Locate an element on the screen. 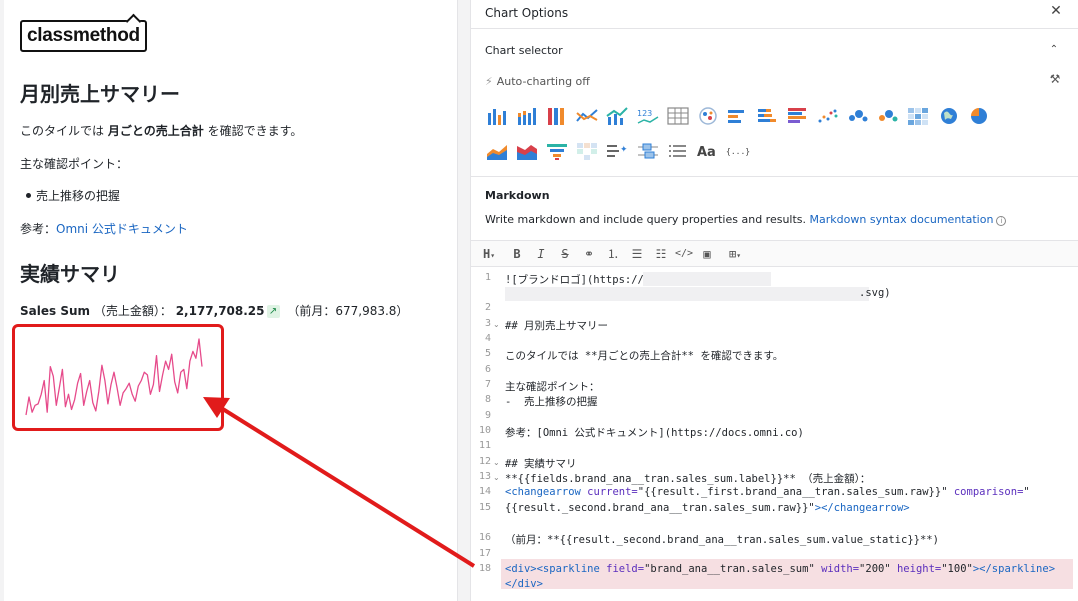  bold-icon: B is located at coordinates (517, 254).